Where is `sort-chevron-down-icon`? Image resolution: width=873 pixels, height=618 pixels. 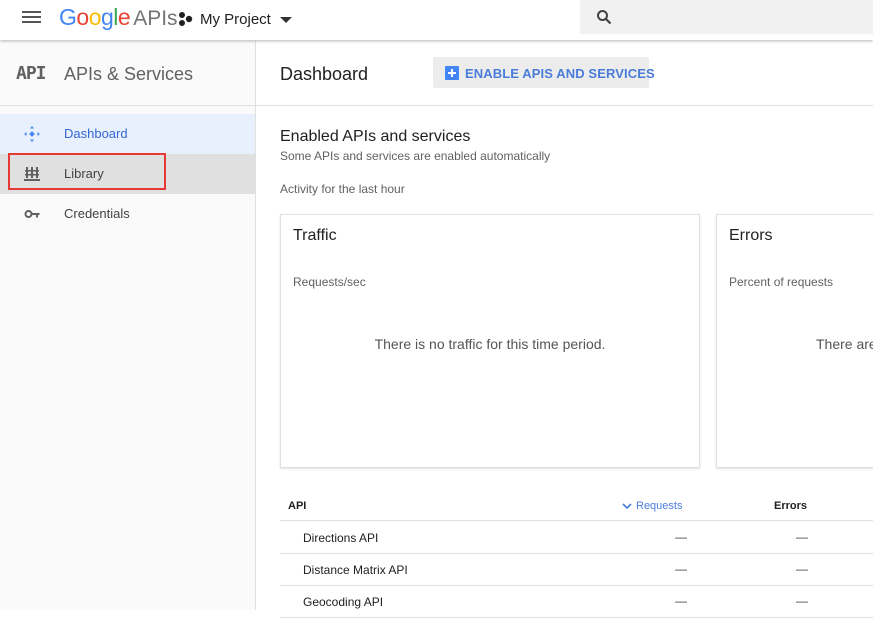 sort-chevron-down-icon is located at coordinates (627, 506).